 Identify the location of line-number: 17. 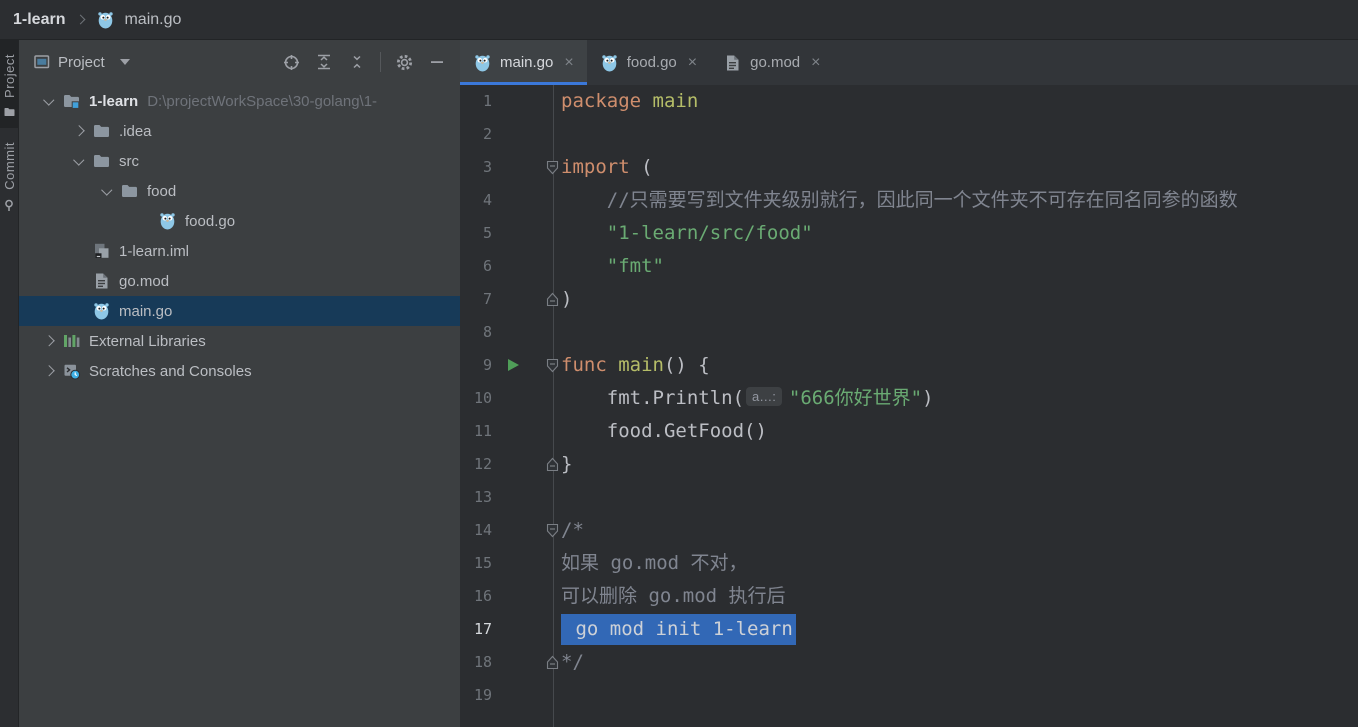
(482, 629).